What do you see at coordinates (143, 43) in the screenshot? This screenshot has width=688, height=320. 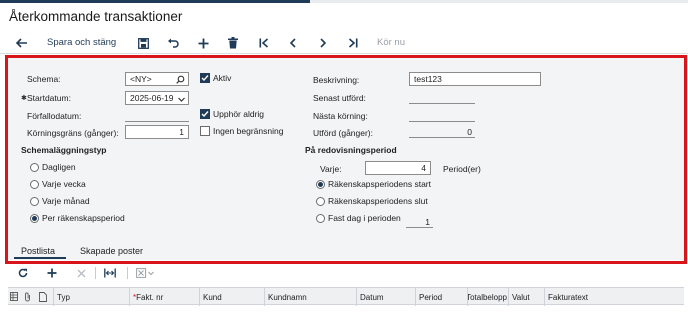 I see `save-icon` at bounding box center [143, 43].